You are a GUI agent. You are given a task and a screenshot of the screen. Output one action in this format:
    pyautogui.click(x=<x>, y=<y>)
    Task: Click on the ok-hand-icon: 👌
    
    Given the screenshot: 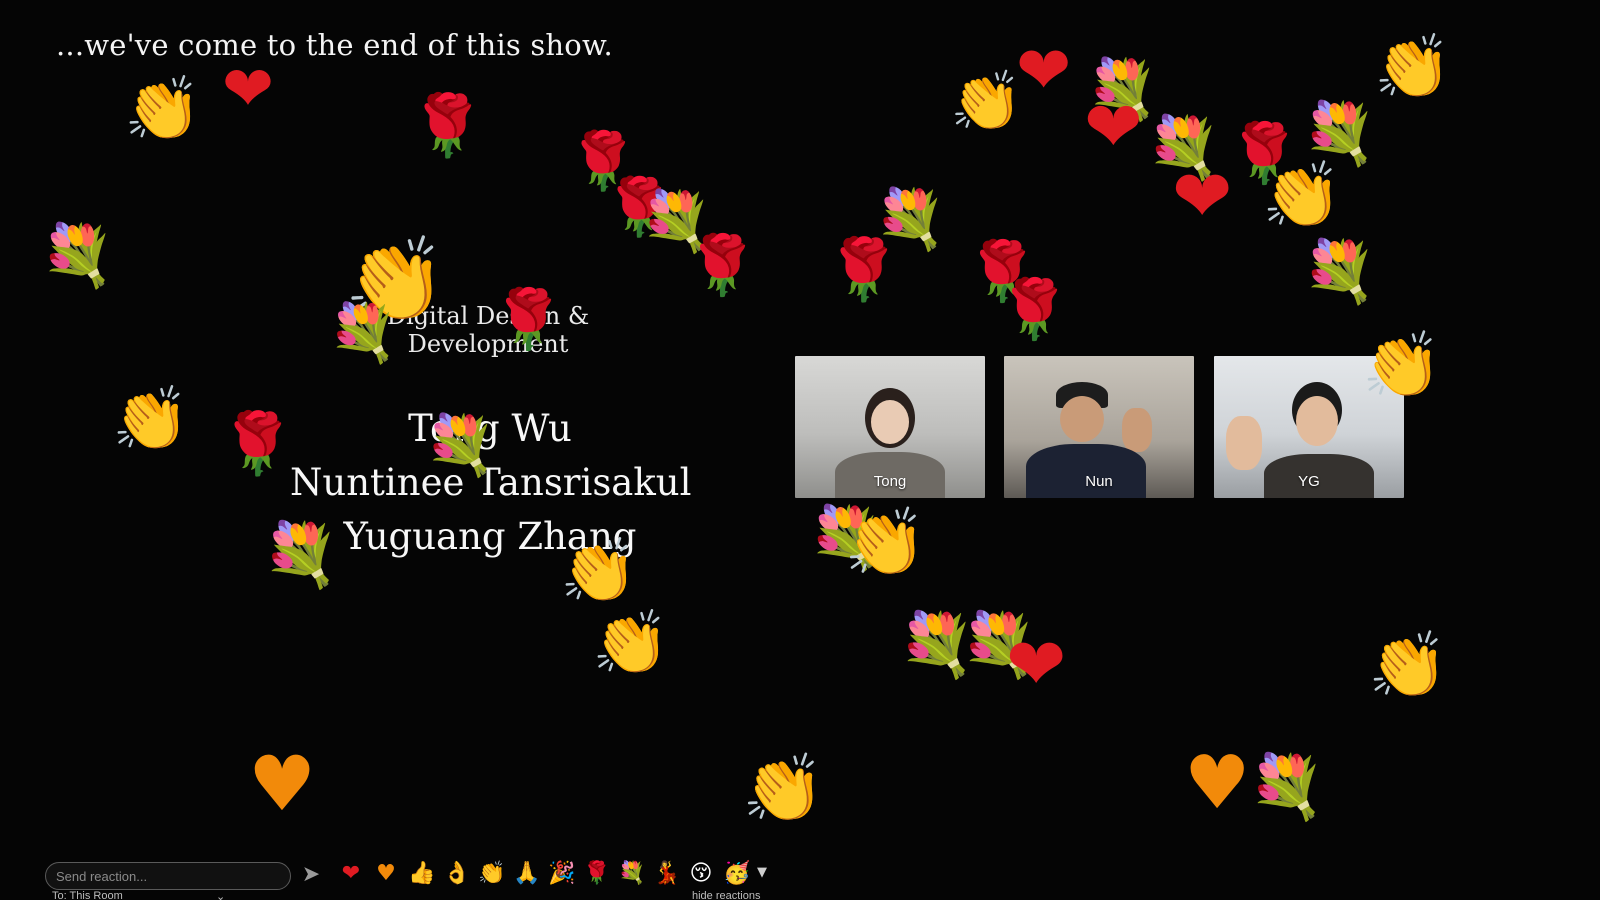 What is the action you would take?
    pyautogui.click(x=456, y=873)
    